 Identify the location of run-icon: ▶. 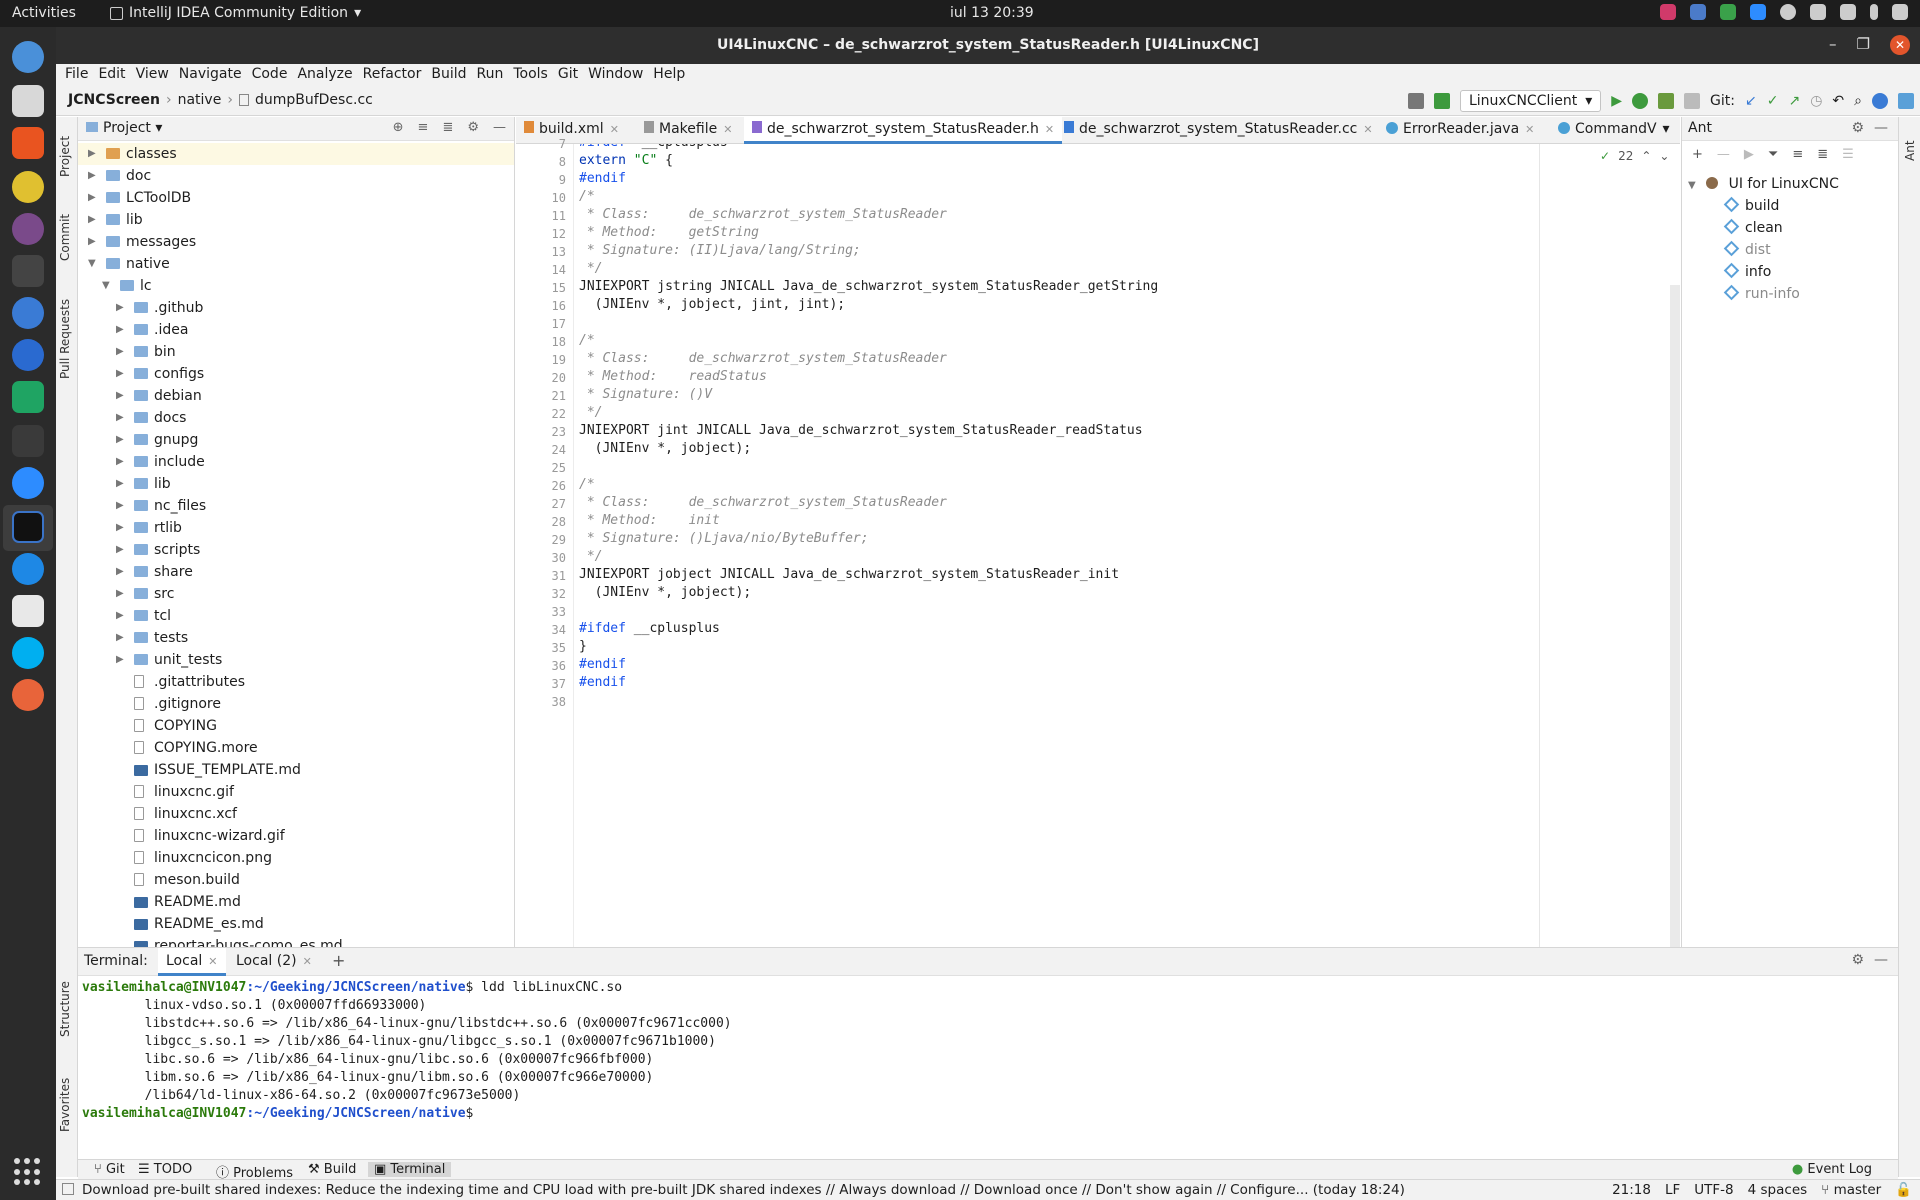
(1749, 155).